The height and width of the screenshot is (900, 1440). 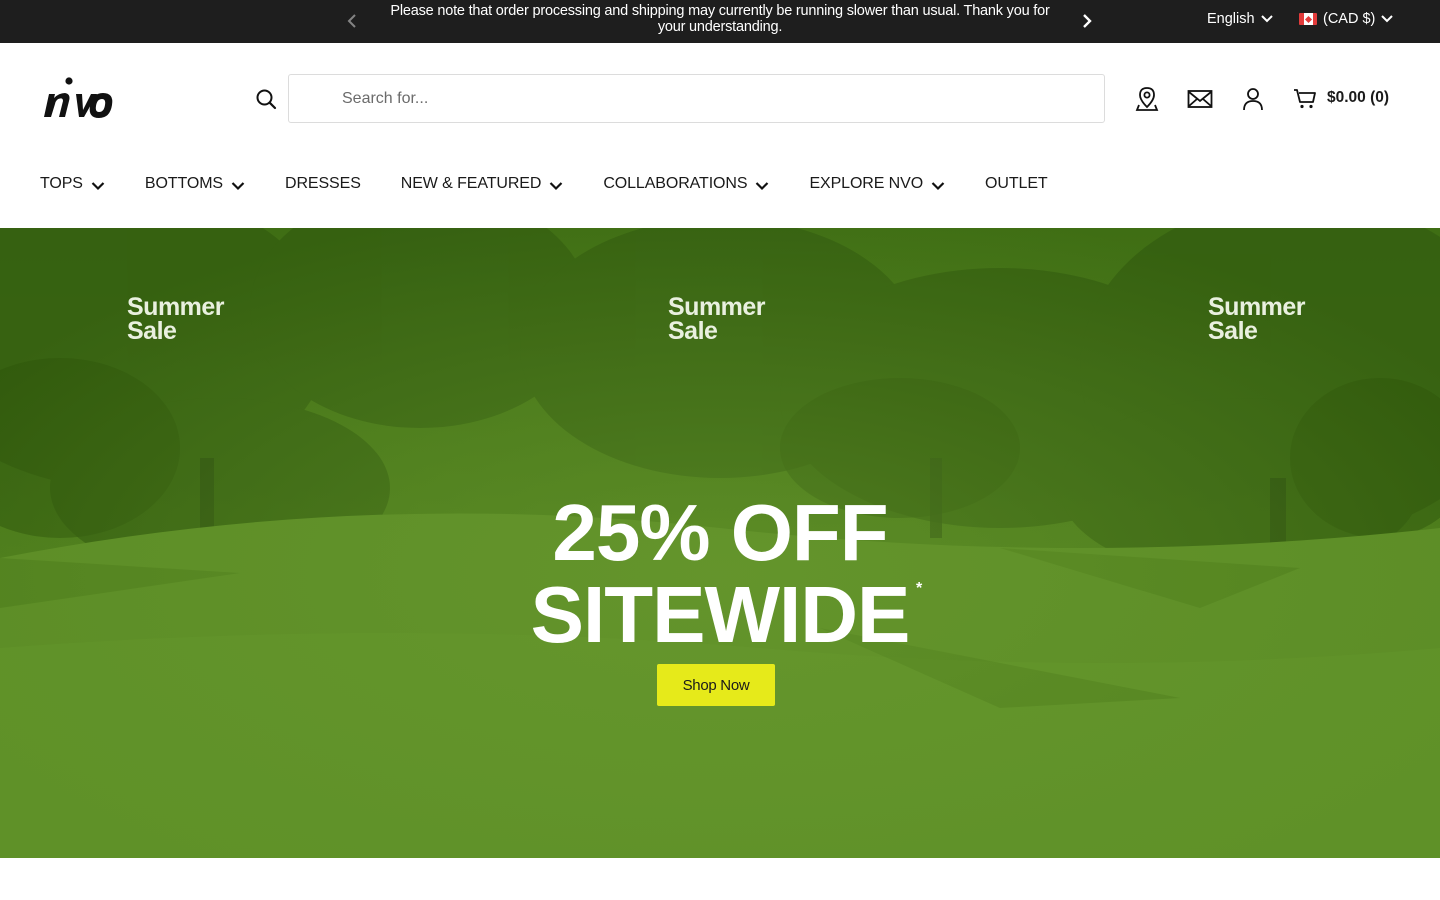 I want to click on nav-label: TOPS, so click(x=61, y=183).